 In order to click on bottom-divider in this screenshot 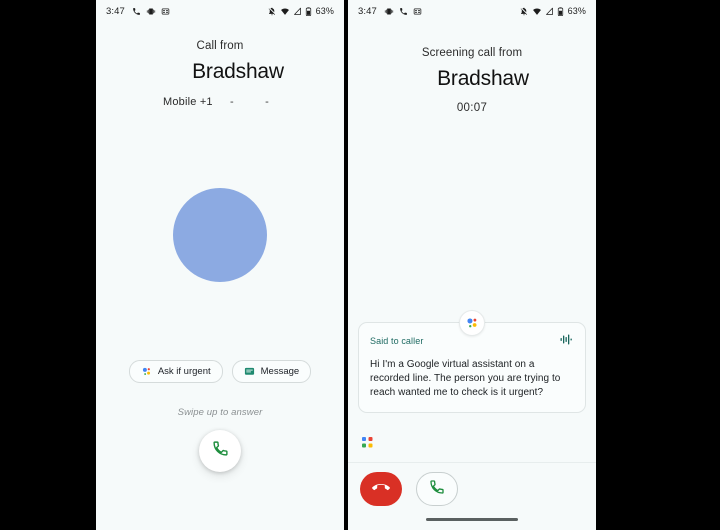, I will do `click(472, 462)`.